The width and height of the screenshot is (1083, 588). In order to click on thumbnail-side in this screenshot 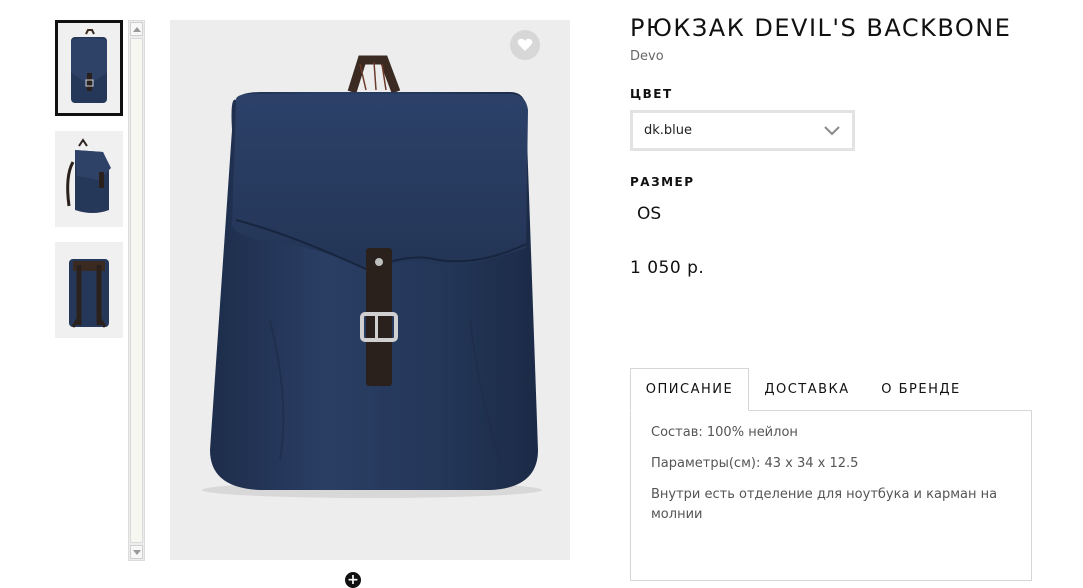, I will do `click(89, 179)`.